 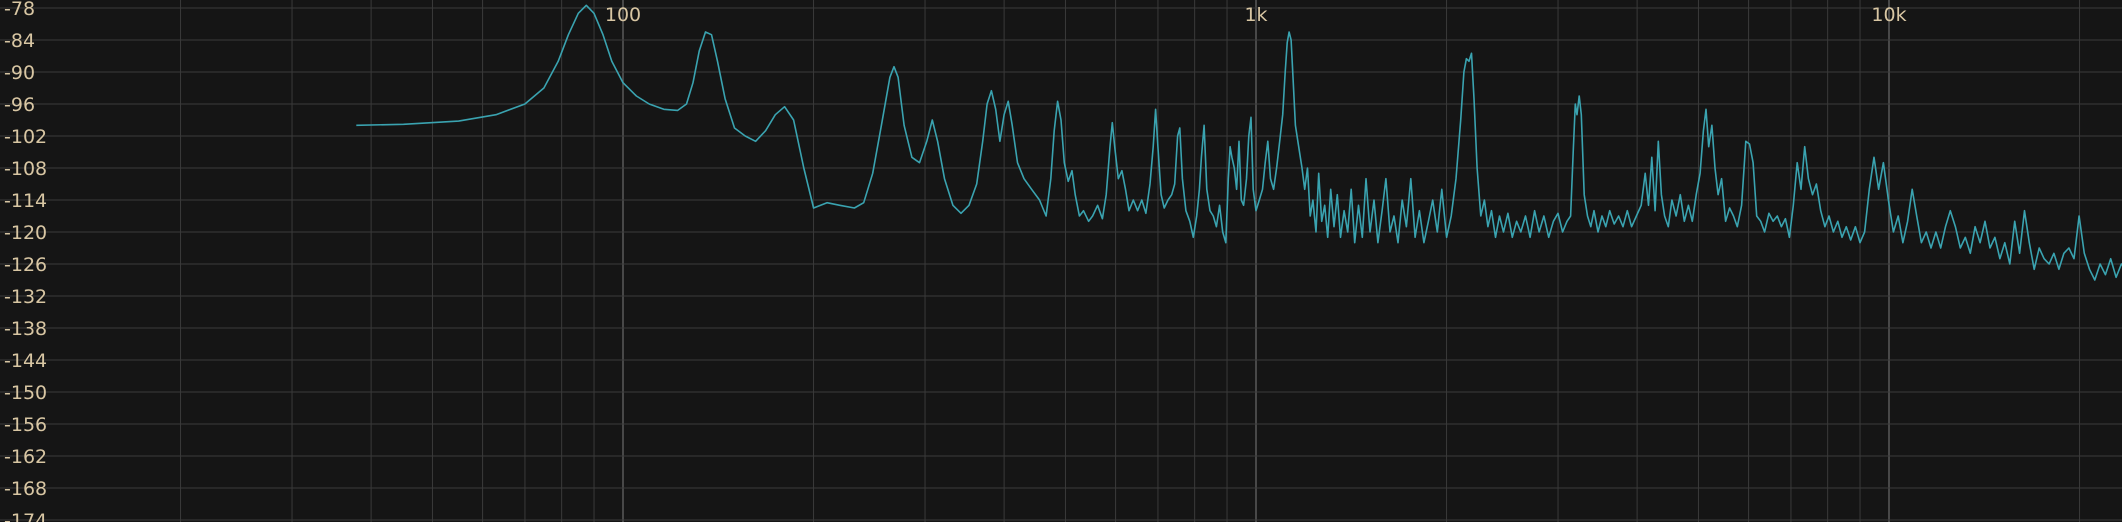 I want to click on frequency-tick-label: 10k, so click(x=1888, y=15).